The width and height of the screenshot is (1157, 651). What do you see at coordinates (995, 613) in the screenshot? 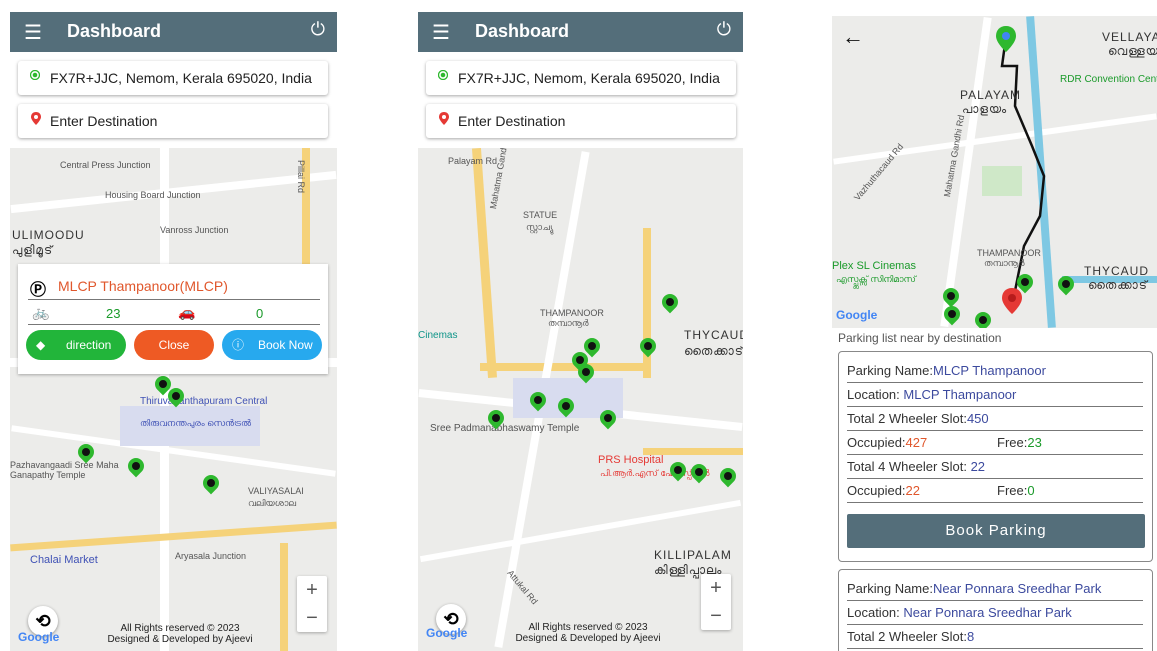
I see `location-row: Location: Near Ponnara Sreedhar Park` at bounding box center [995, 613].